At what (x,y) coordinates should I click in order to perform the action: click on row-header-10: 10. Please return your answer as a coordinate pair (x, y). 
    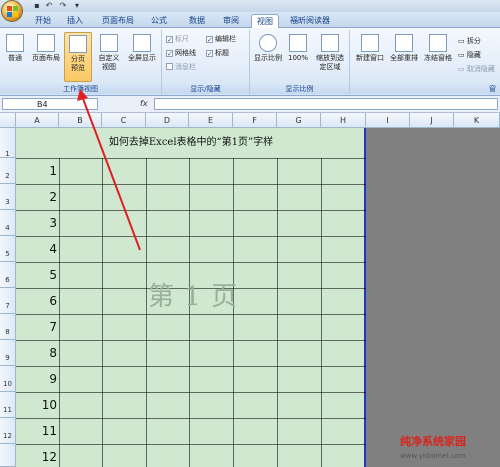
    Looking at the image, I should click on (8, 379).